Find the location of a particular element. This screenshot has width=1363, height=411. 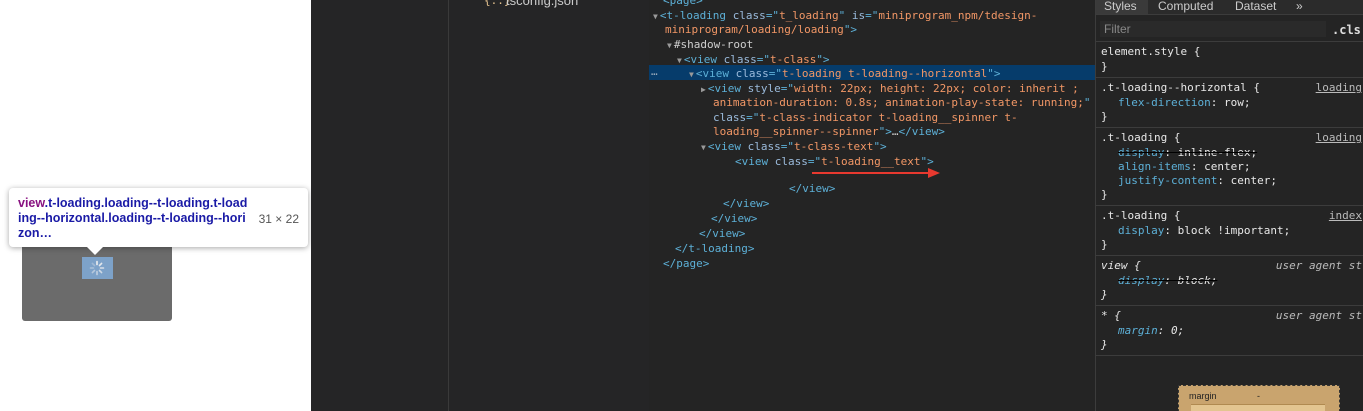

css-declaration: align-items: center; is located at coordinates (1184, 166).